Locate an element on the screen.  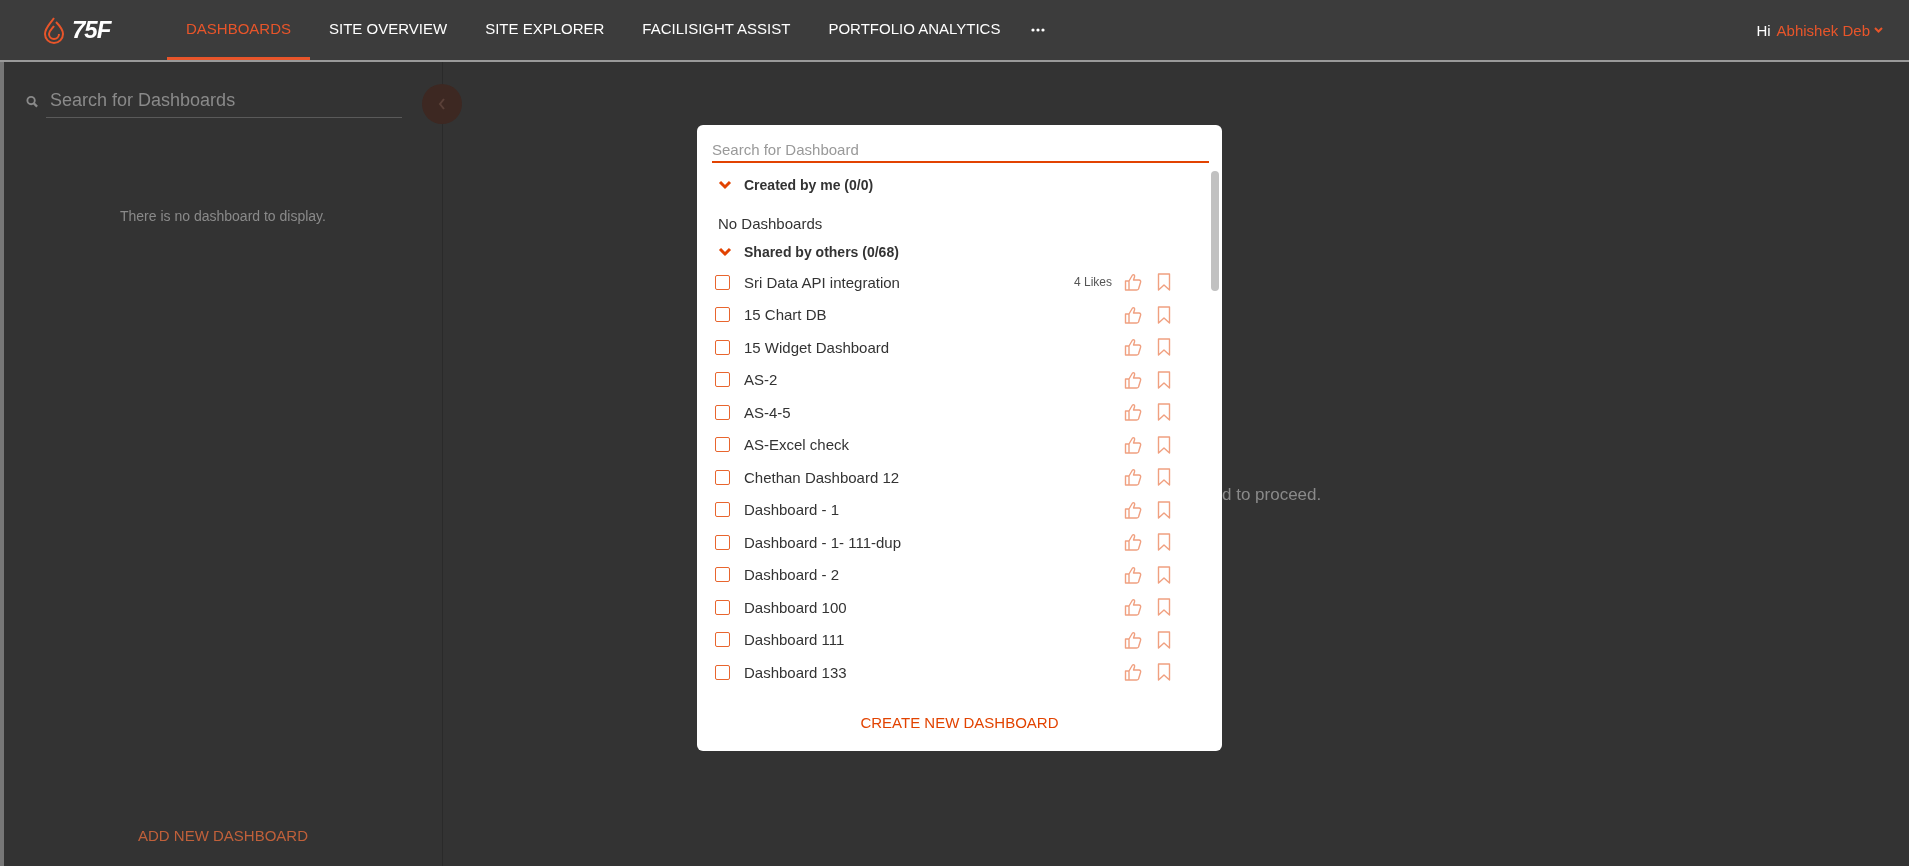
search-icon is located at coordinates (32, 101).